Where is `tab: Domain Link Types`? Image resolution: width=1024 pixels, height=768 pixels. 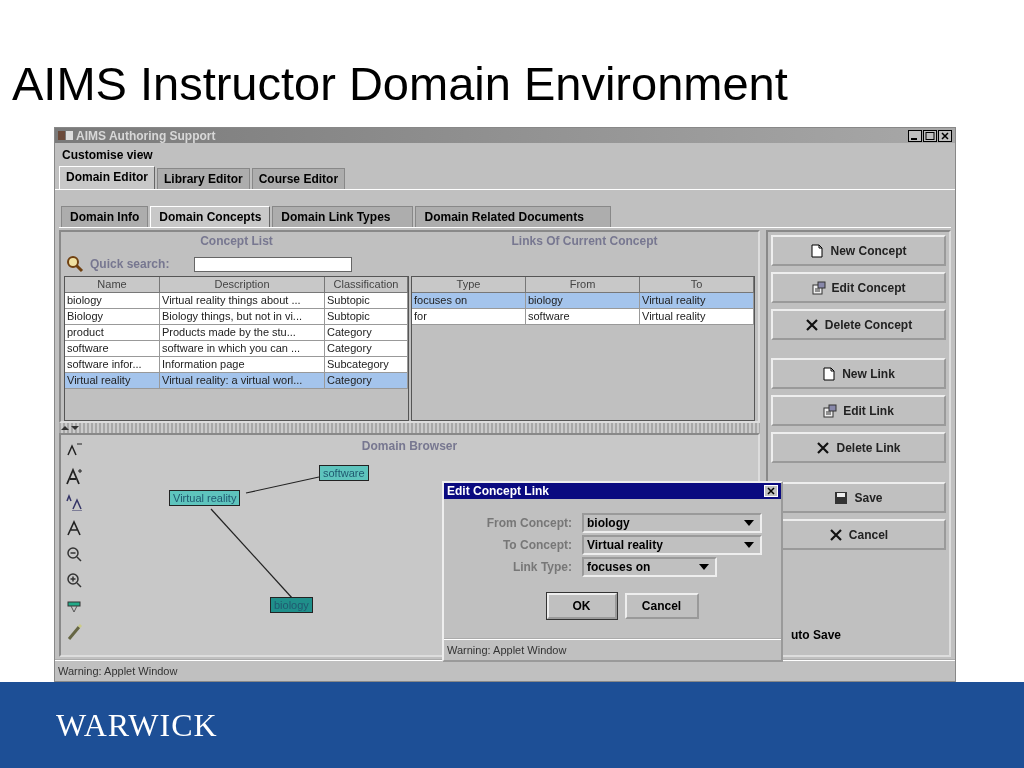 tab: Domain Link Types is located at coordinates (343, 216).